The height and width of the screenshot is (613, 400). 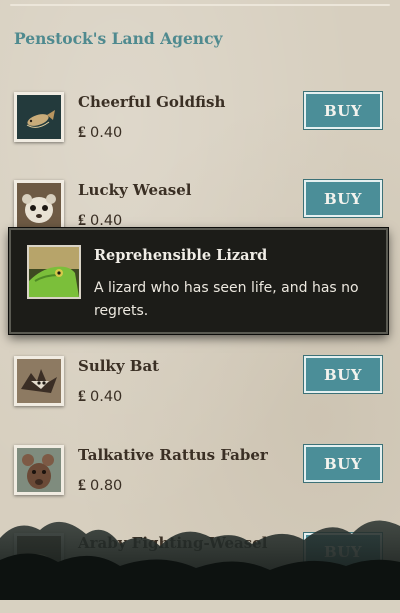 I want to click on tooltip-title: Reprehensible Lizard, so click(x=181, y=255).